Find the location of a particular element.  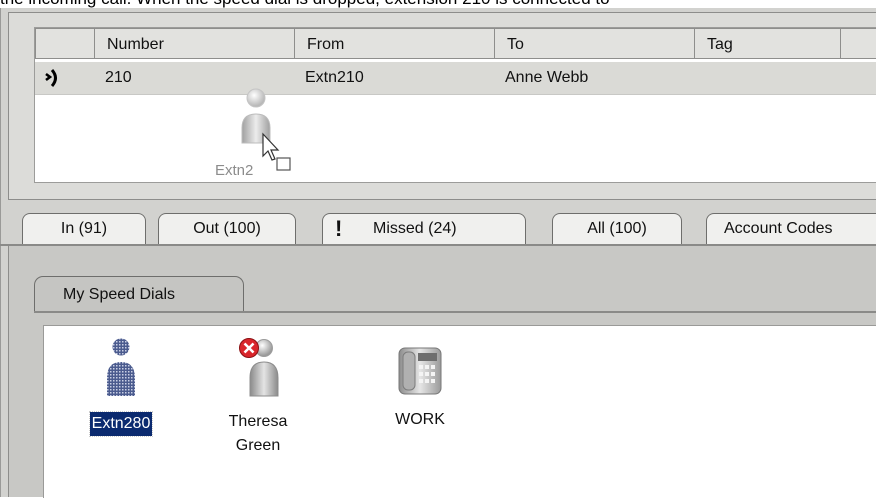

desk-phone-icon is located at coordinates (420, 371).